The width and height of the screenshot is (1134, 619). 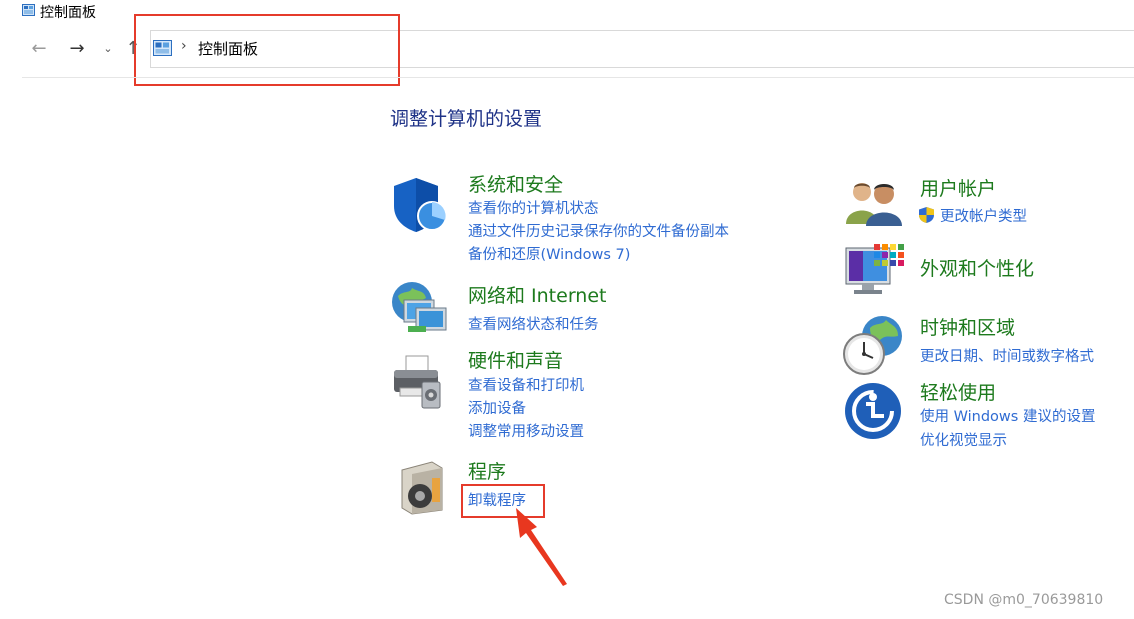 What do you see at coordinates (466, 119) in the screenshot?
I see `page-heading: 调整计算机的设置` at bounding box center [466, 119].